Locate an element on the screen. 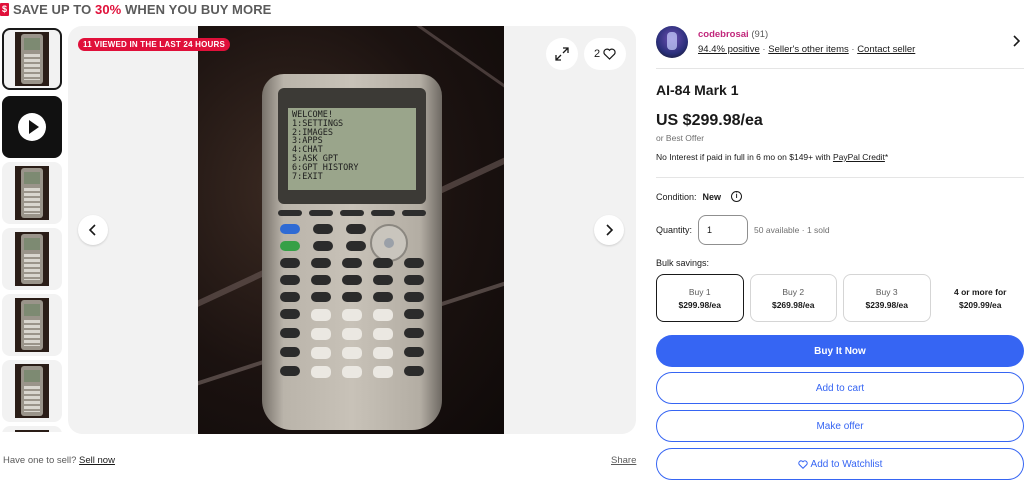 The image size is (1024, 480). expand-icon is located at coordinates (562, 54).